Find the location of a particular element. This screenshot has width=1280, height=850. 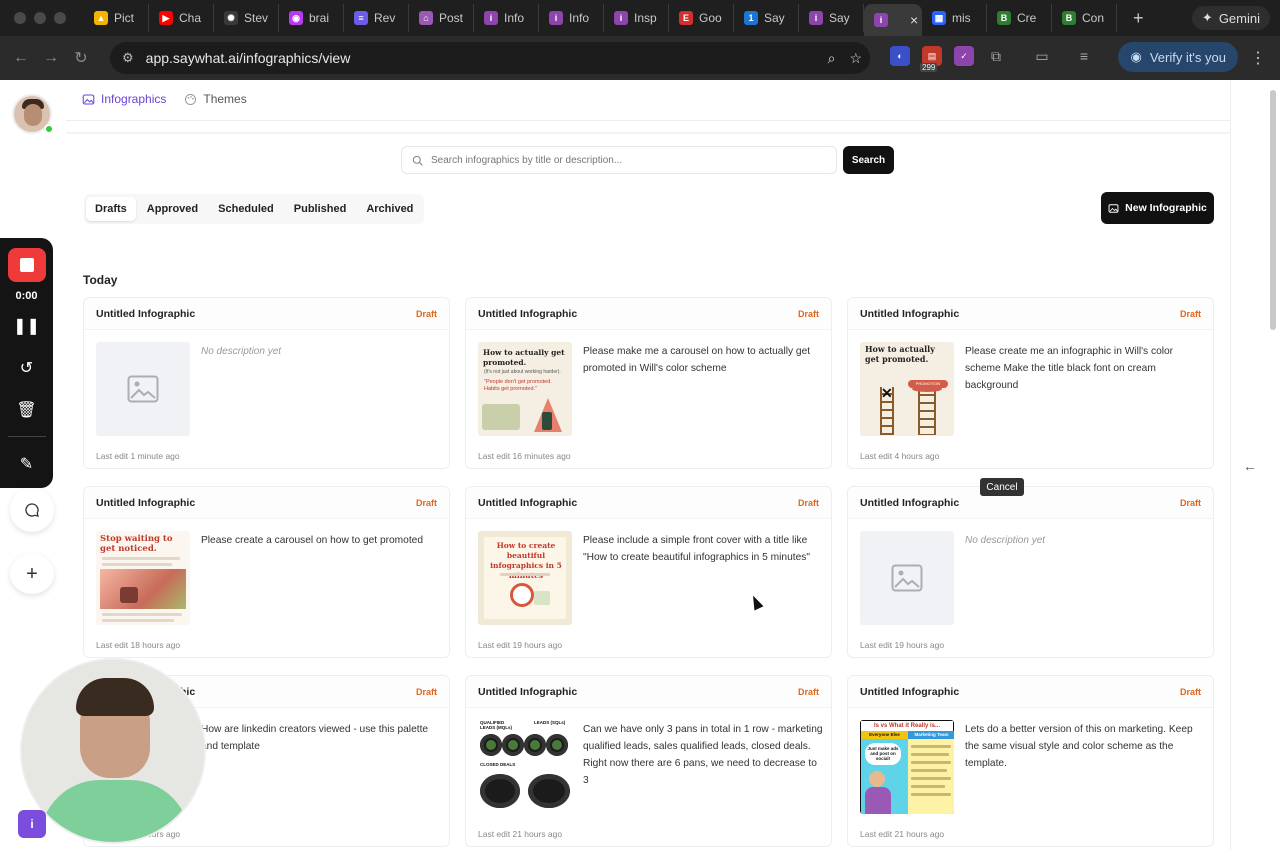

browser-tab: ▶ Cha is located at coordinates (181, 18).